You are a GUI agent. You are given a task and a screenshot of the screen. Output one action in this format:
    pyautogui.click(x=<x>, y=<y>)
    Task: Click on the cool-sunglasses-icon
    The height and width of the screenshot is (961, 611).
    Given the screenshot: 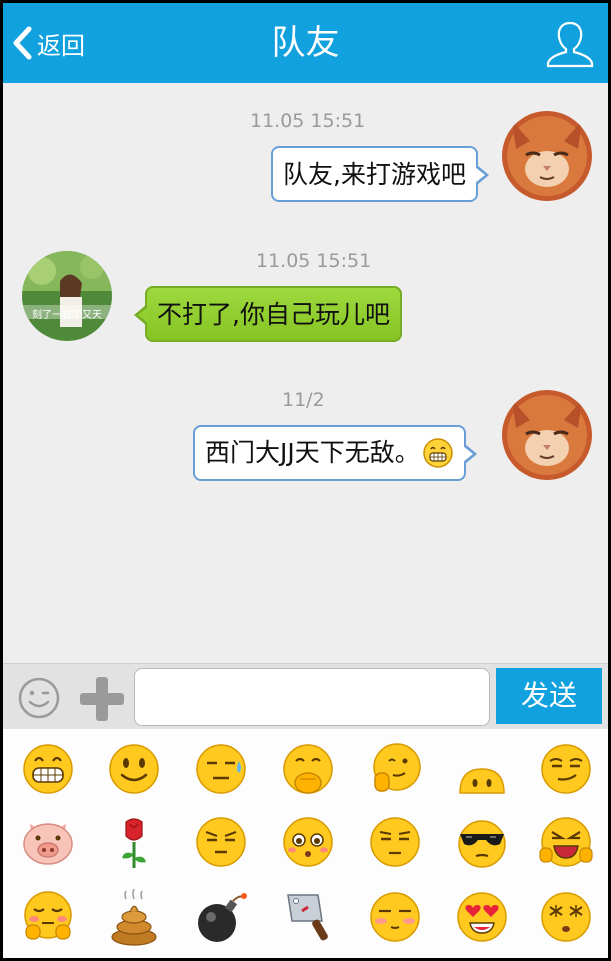 What is the action you would take?
    pyautogui.click(x=482, y=842)
    